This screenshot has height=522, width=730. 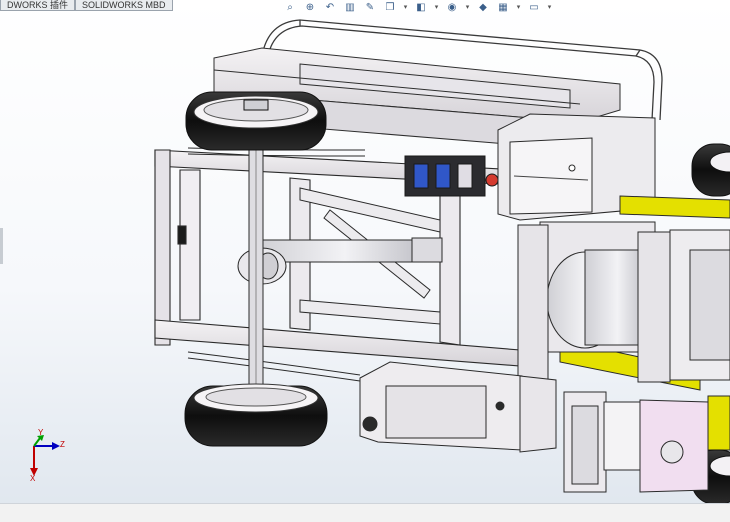 I want to click on axis-y-label: Y, so click(x=41, y=432).